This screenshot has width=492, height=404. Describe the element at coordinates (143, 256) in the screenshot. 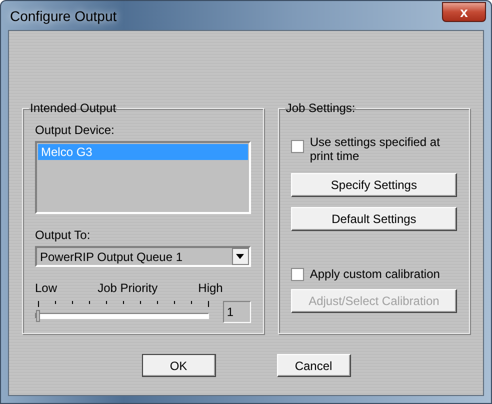

I see `output-dropdown: PowerRIP Output Queue 1` at that location.